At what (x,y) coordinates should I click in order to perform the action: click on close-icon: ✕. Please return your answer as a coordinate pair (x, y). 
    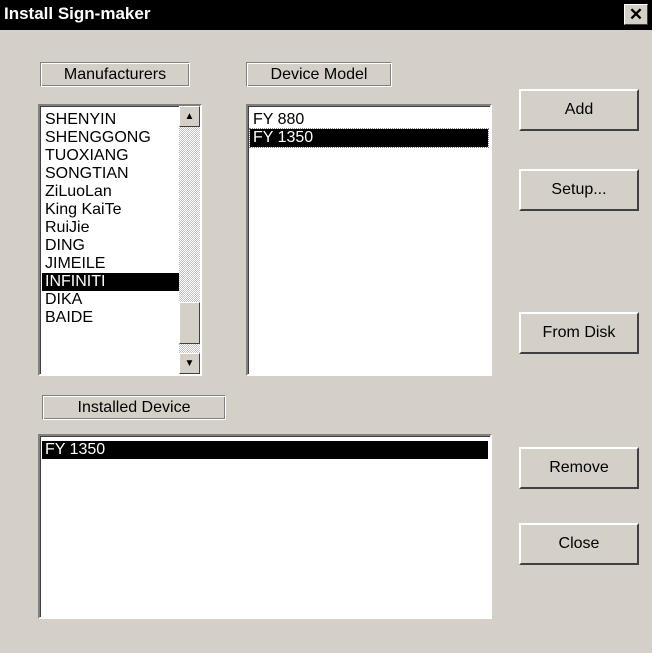
    Looking at the image, I should click on (636, 14).